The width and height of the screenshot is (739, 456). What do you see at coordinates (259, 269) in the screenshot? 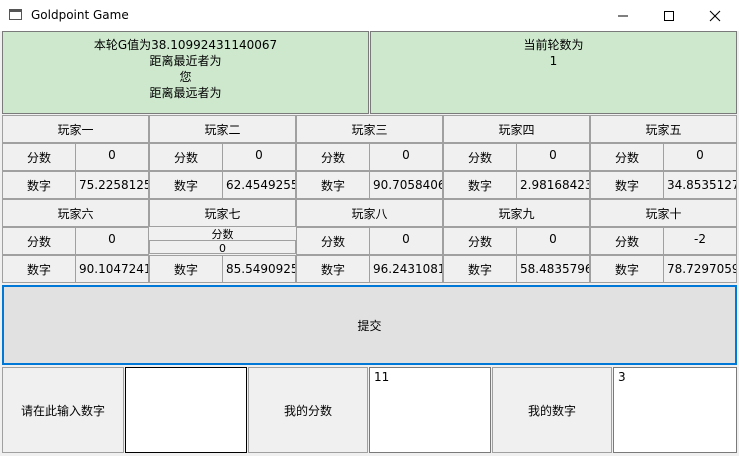
I see `player-number: 85.5490925` at bounding box center [259, 269].